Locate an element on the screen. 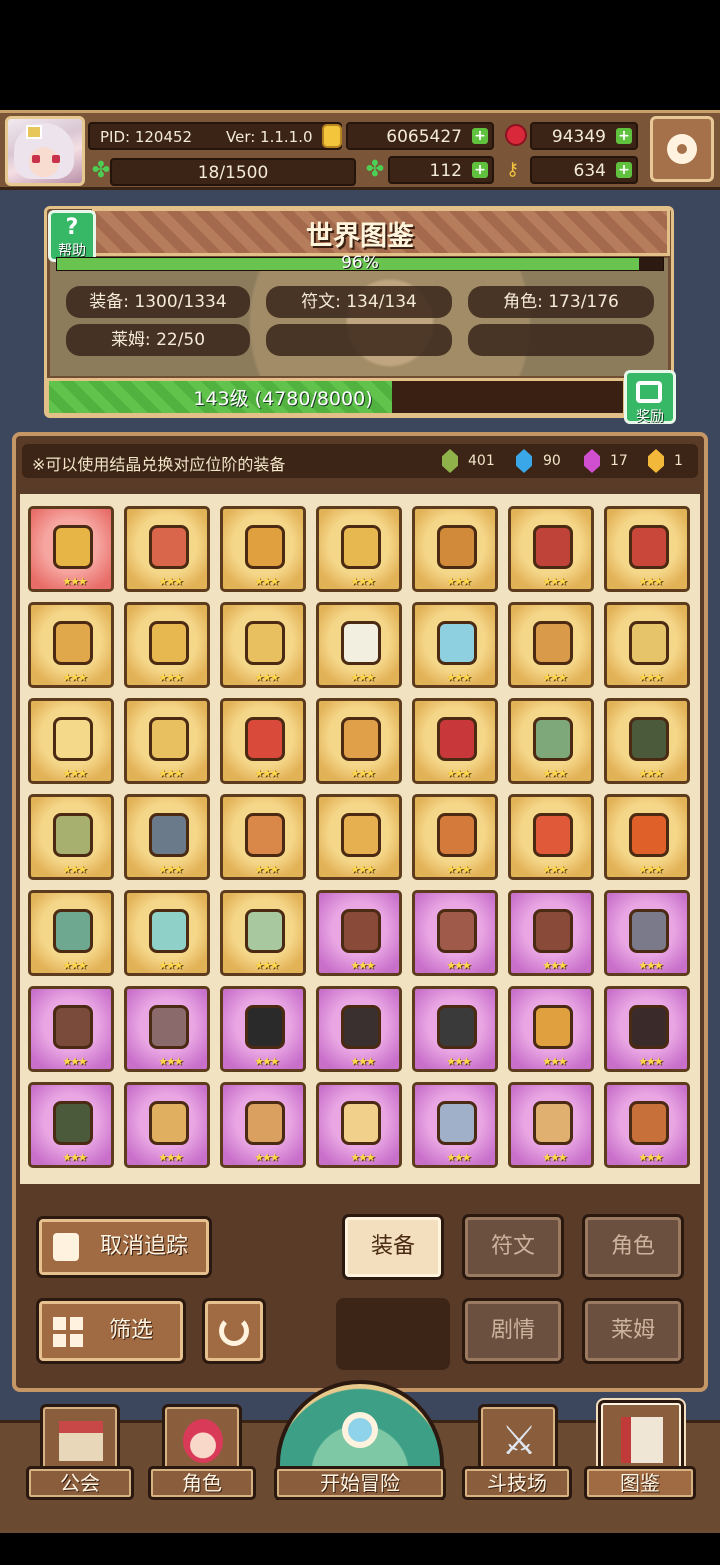 Image resolution: width=720 pixels, height=1565 pixels. nav-codex-button is located at coordinates (641, 1438).